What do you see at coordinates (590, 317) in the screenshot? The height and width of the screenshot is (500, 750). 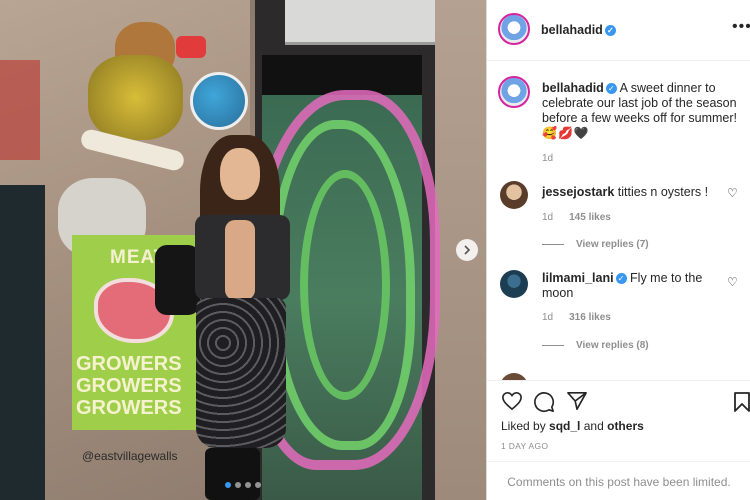 I see `comment-likes: 316 likes` at bounding box center [590, 317].